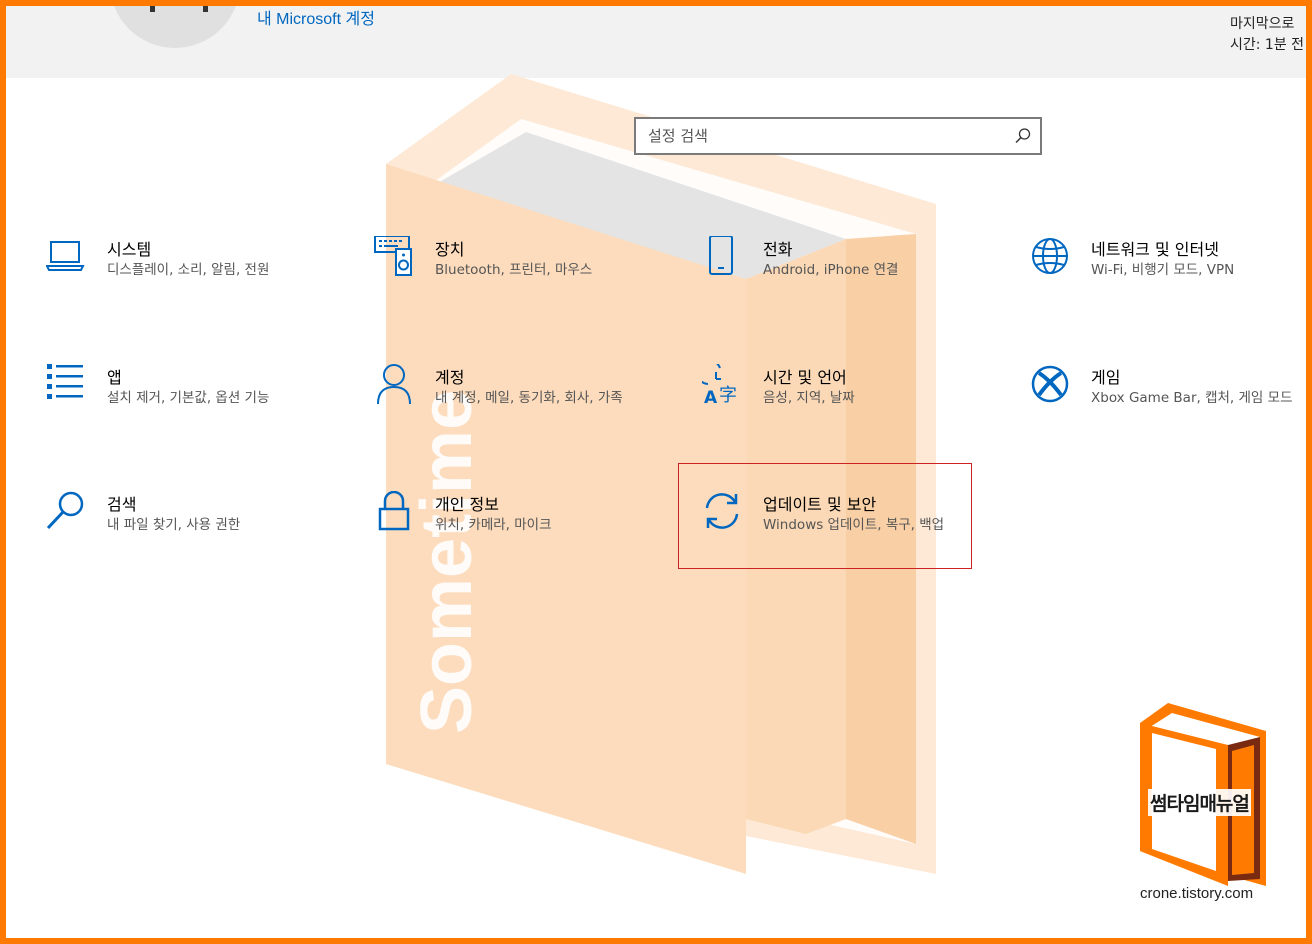 This screenshot has width=1312, height=944. What do you see at coordinates (1050, 256) in the screenshot?
I see `globe-icon` at bounding box center [1050, 256].